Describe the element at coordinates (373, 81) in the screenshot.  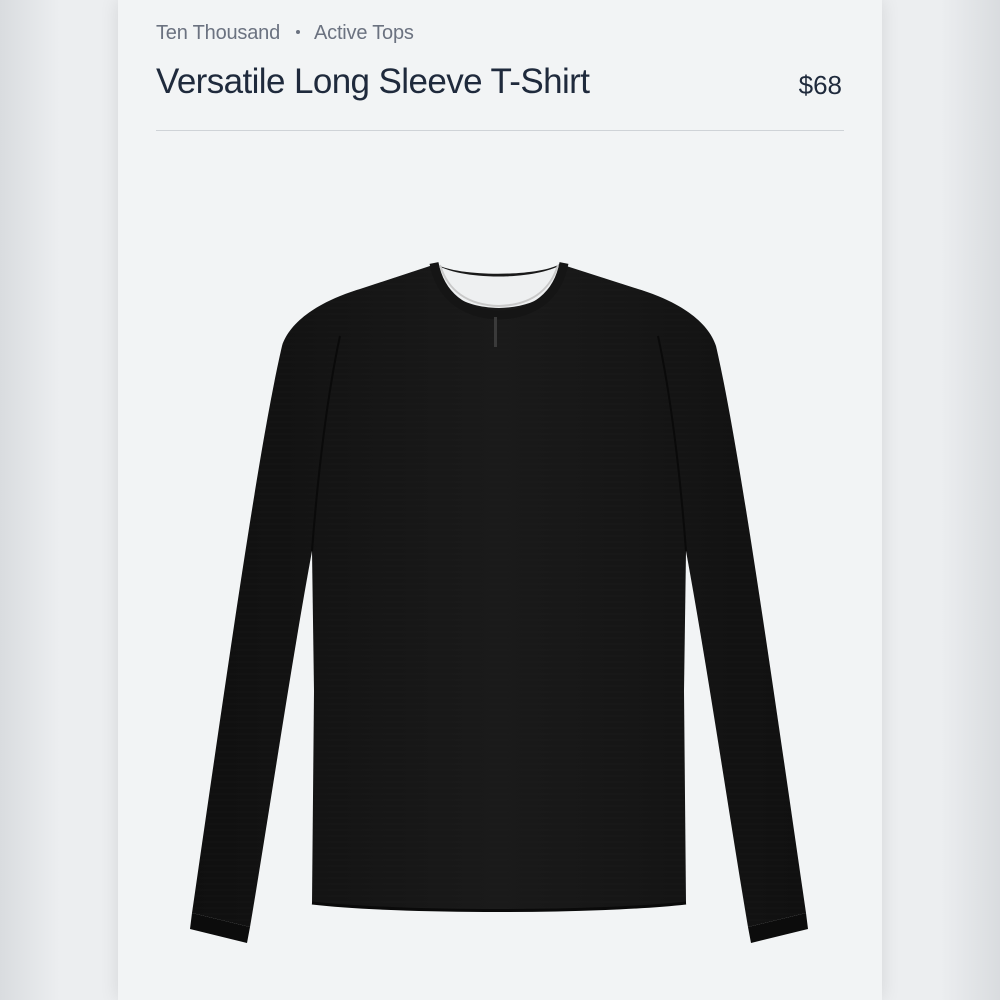
I see `product-title: Versatile Long Sleeve T-Shirt` at that location.